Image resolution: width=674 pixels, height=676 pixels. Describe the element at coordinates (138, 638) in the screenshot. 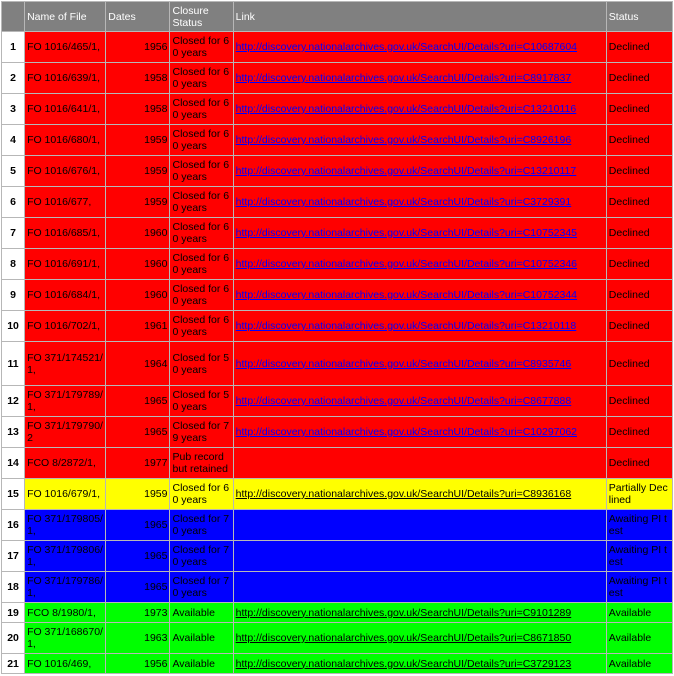

I see `cell-date: 1963` at that location.